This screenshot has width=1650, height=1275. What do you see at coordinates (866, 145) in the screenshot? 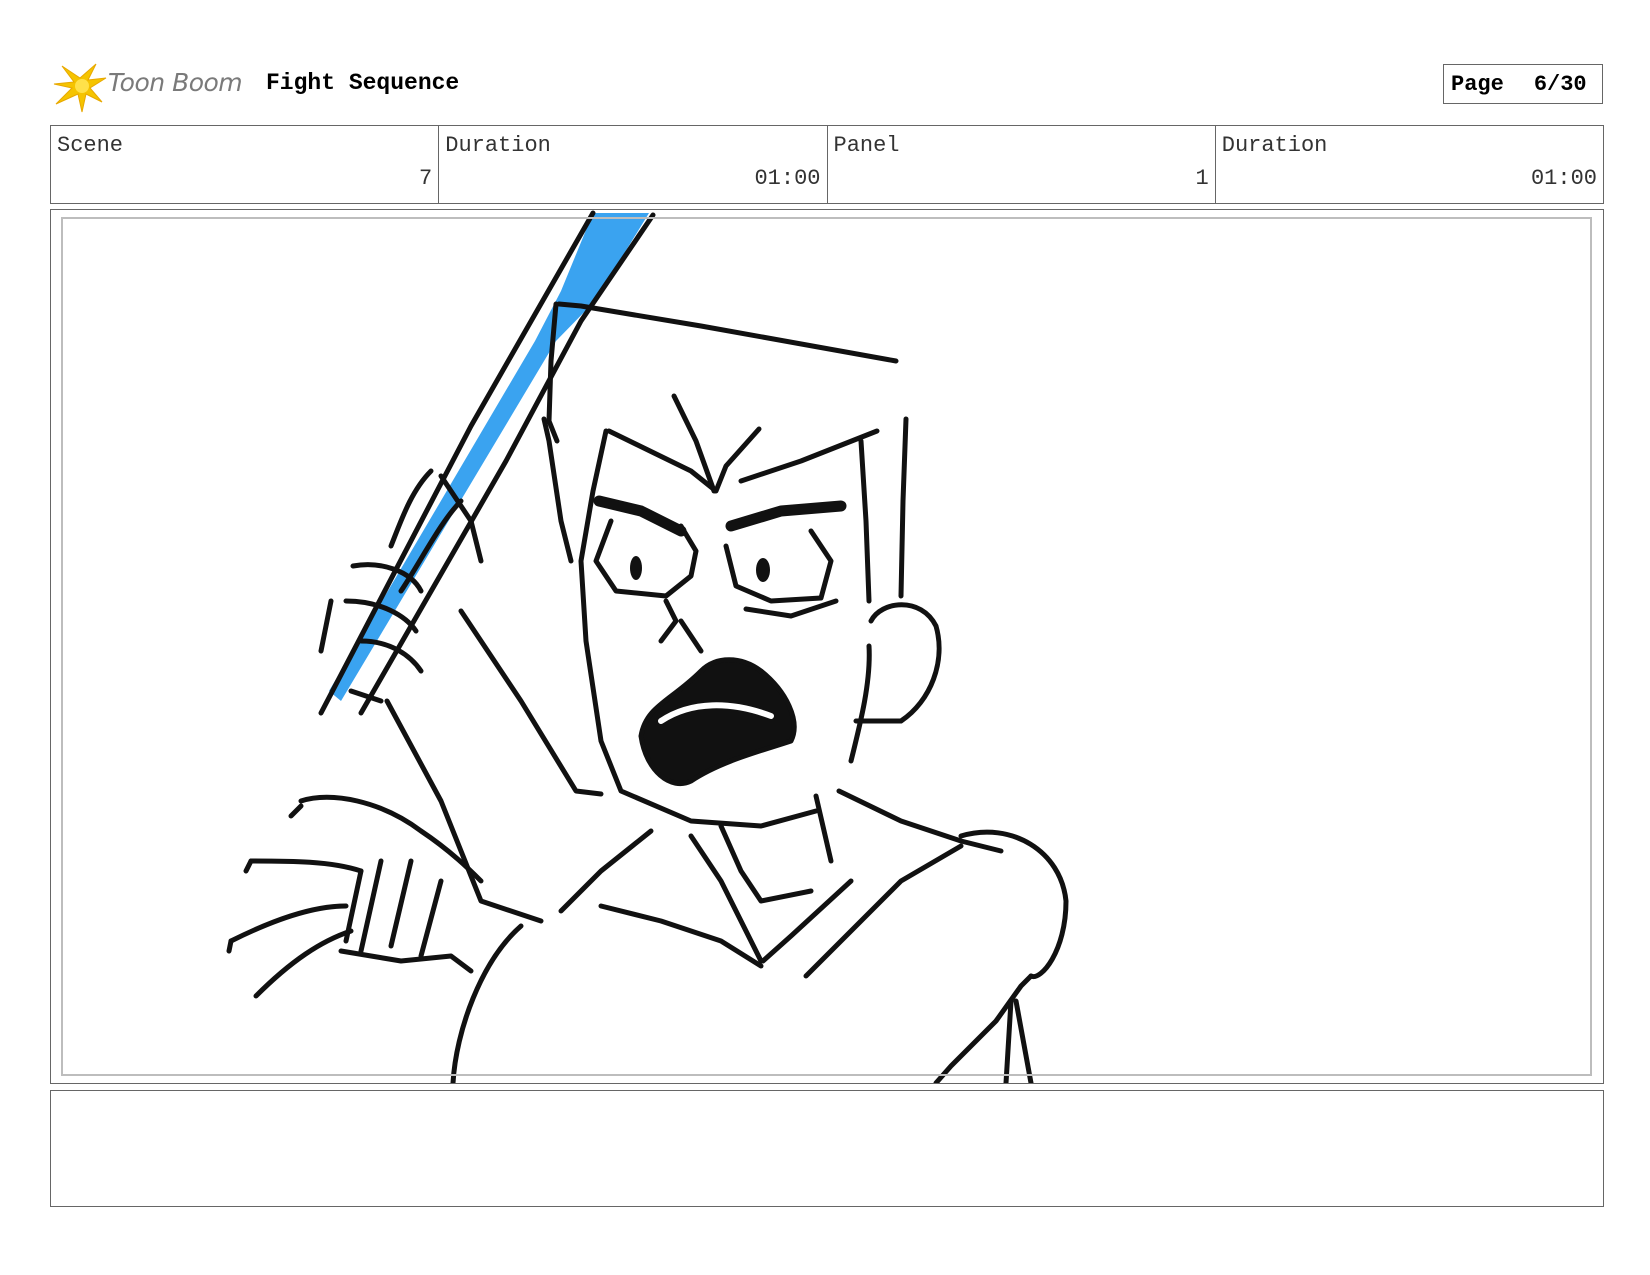
I see `panel-label: Panel` at bounding box center [866, 145].